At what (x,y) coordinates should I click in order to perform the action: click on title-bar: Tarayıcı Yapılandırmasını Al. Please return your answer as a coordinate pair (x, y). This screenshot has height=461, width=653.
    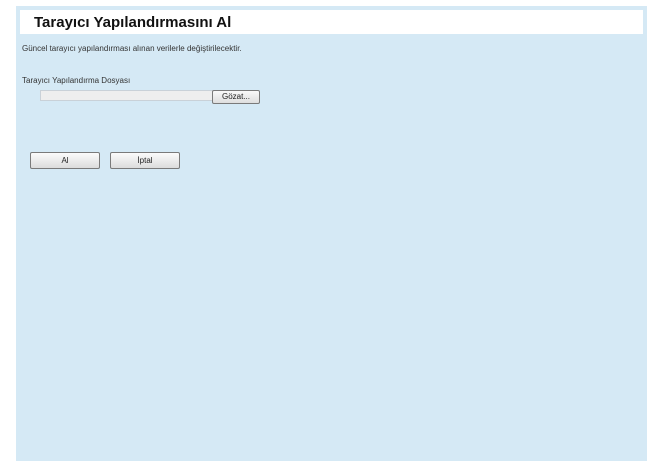
    Looking at the image, I should click on (331, 22).